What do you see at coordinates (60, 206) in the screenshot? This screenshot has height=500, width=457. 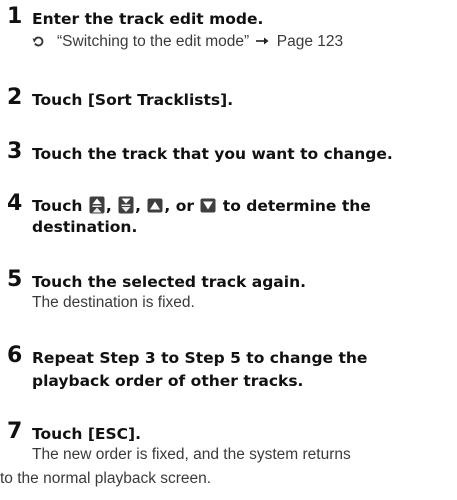 I see `title-text: Touch` at bounding box center [60, 206].